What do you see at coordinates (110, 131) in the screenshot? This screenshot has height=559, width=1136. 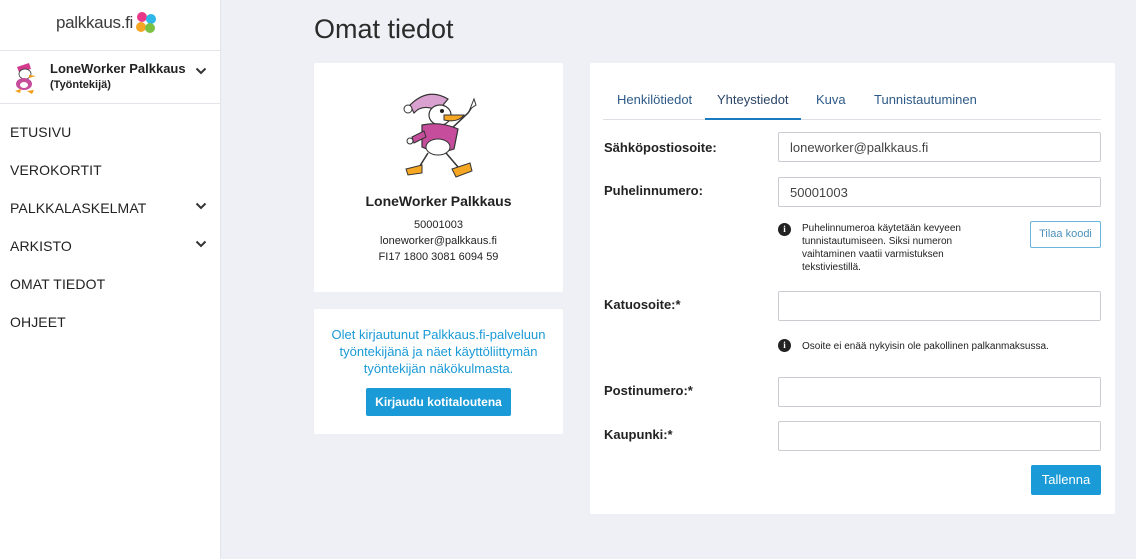 I see `sidebar-item-etusivu: ETUSIVU` at bounding box center [110, 131].